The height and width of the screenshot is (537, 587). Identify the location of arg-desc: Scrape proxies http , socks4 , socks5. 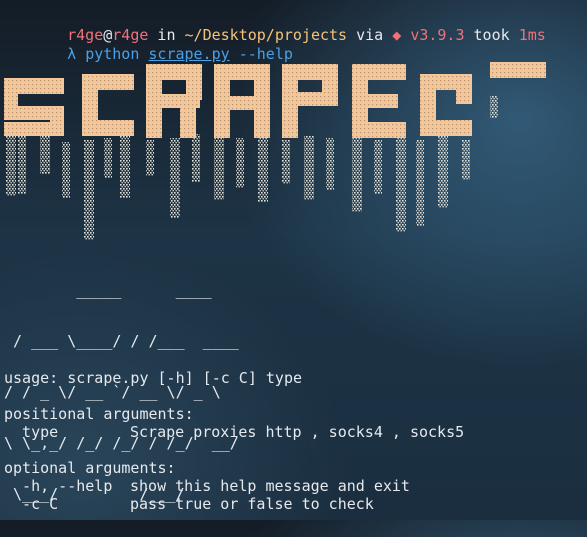
(297, 432).